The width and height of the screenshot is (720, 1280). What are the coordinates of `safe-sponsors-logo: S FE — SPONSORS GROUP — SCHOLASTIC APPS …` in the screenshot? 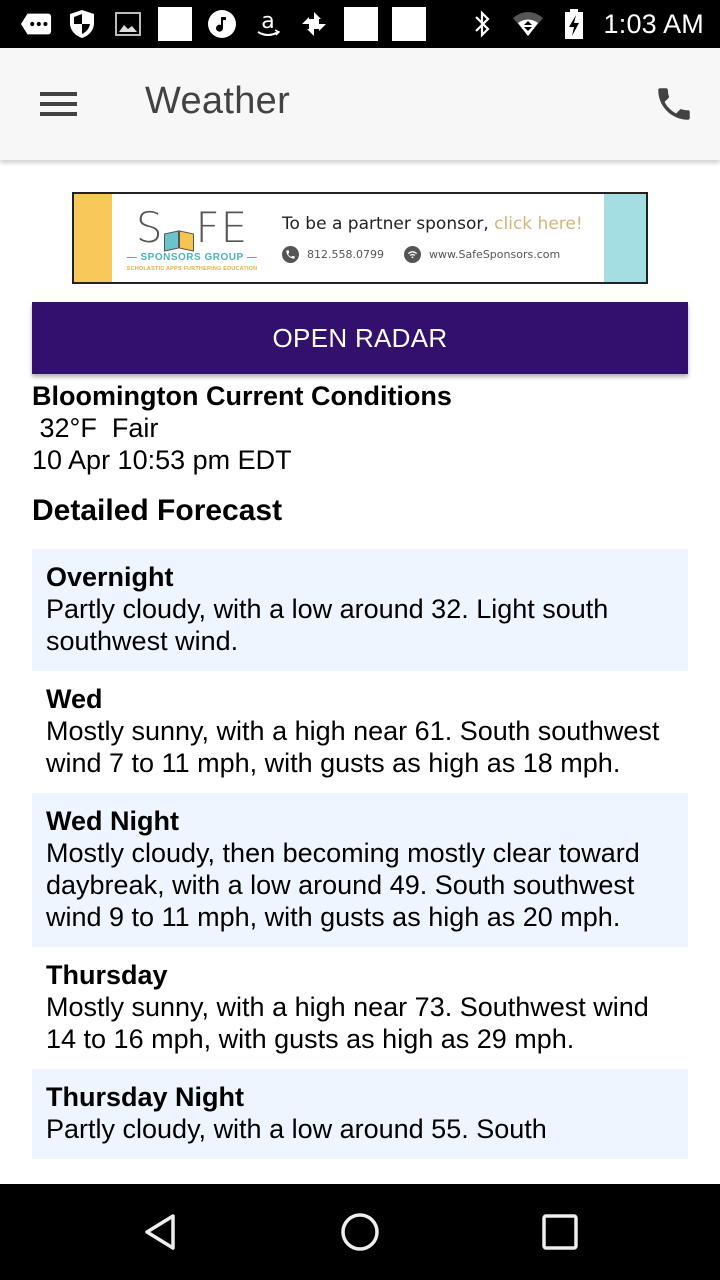 It's located at (192, 238).